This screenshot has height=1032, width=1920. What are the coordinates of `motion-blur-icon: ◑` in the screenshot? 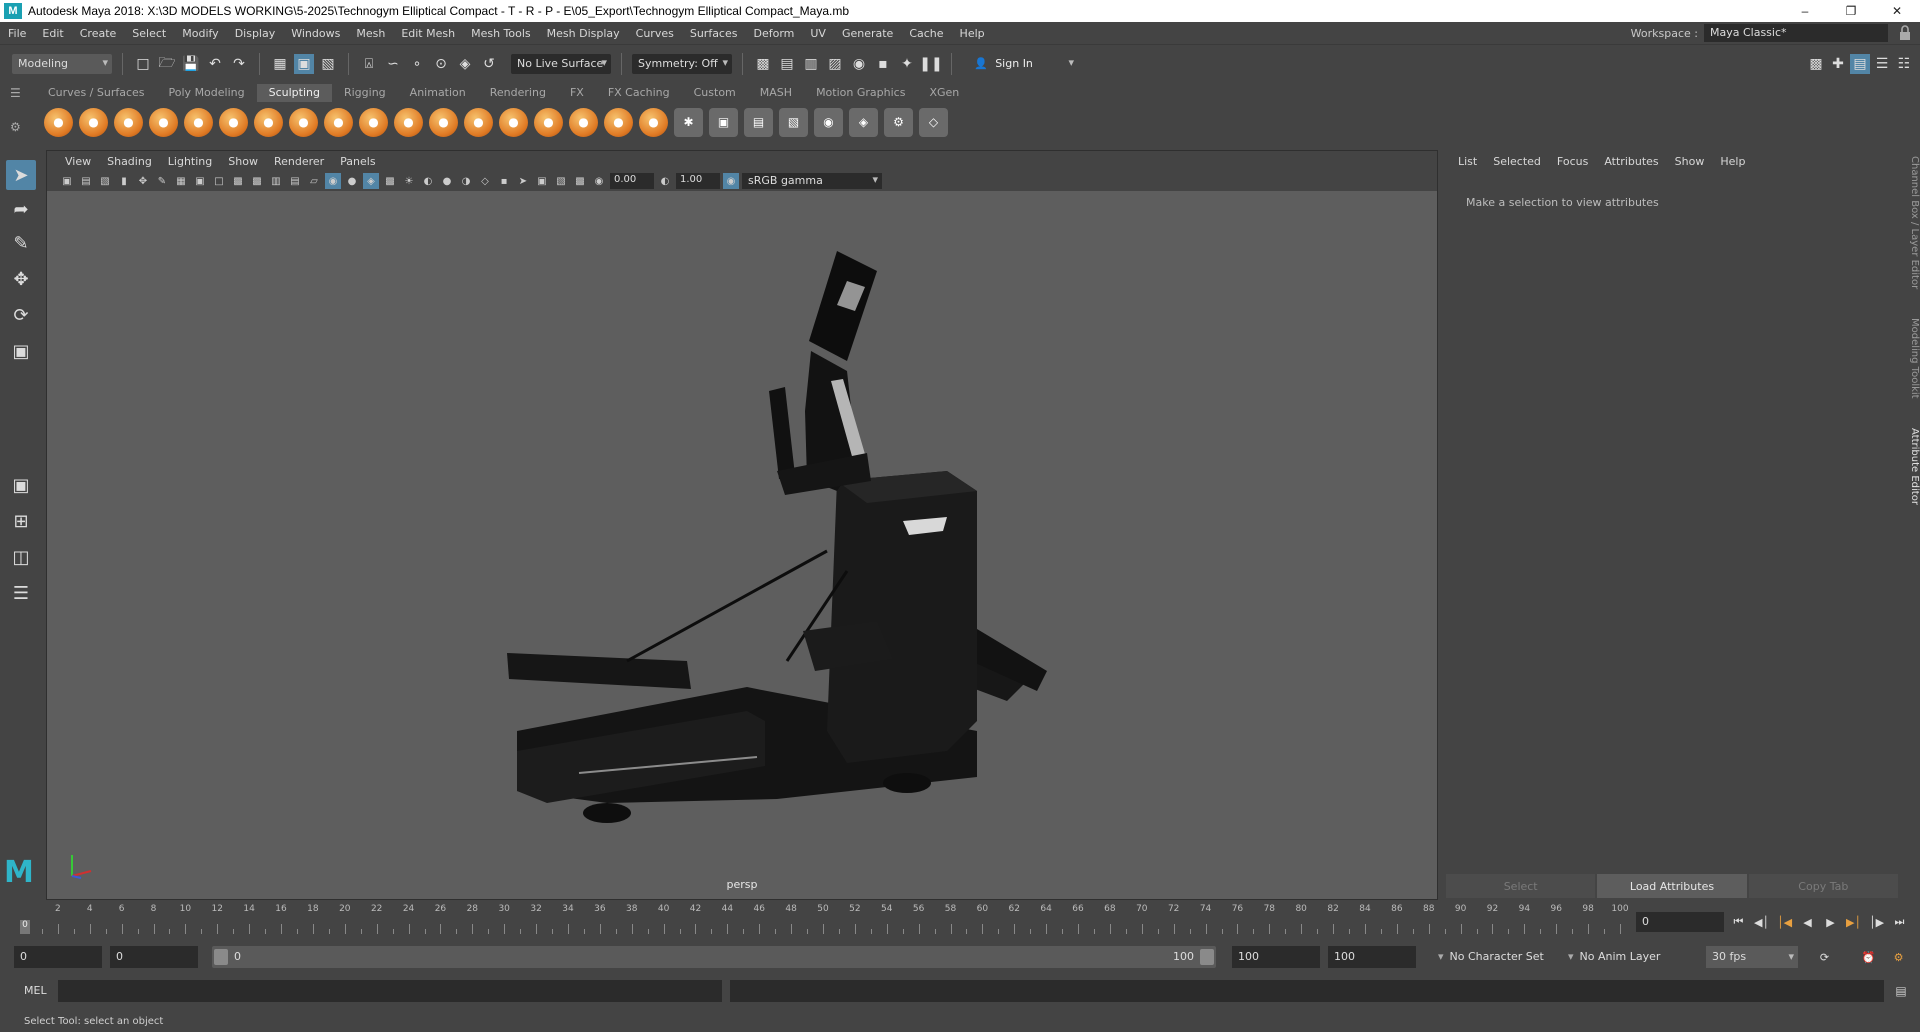 It's located at (466, 181).